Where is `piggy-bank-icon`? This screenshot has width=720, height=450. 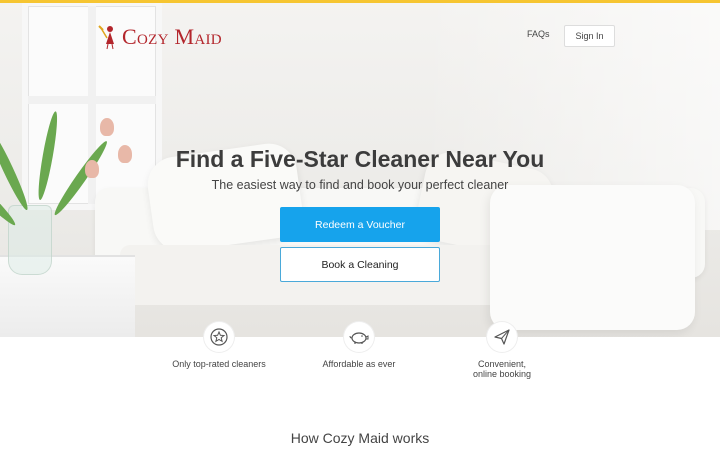 piggy-bank-icon is located at coordinates (359, 338).